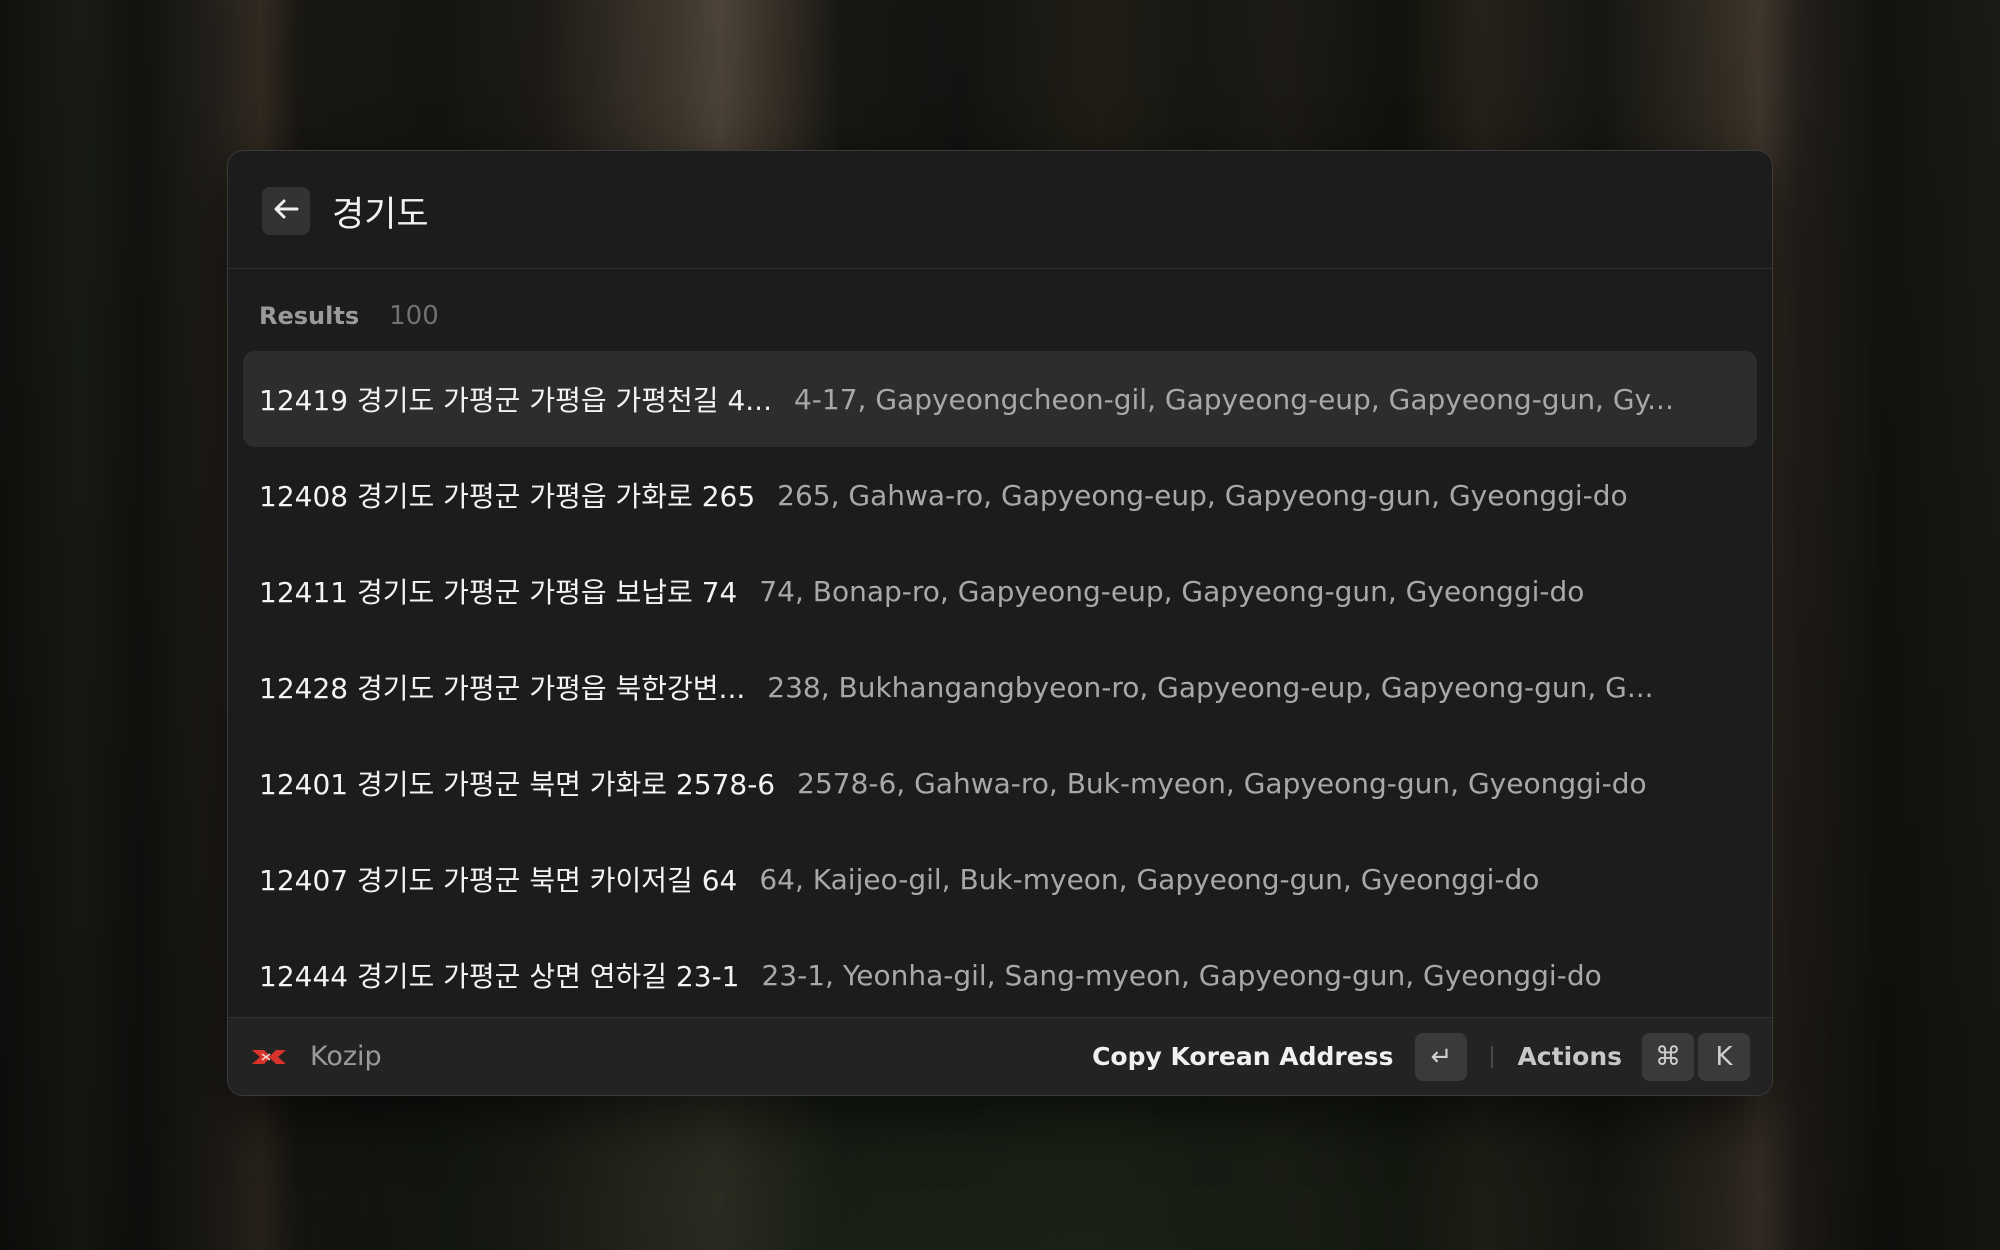 This screenshot has height=1250, width=2000. What do you see at coordinates (1242, 1056) in the screenshot?
I see `primary-action-button: Copy Korean Address` at bounding box center [1242, 1056].